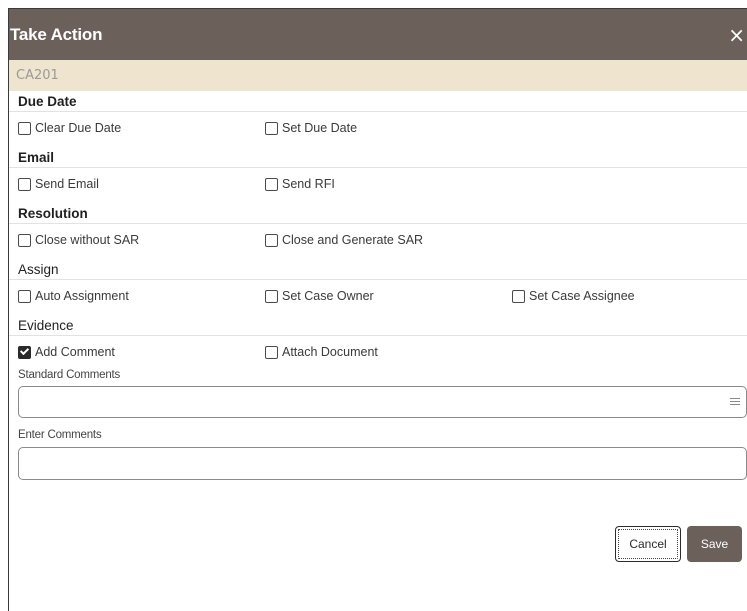 This screenshot has height=611, width=747. Describe the element at coordinates (320, 128) in the screenshot. I see `checkbox-label: Set Due Date` at that location.